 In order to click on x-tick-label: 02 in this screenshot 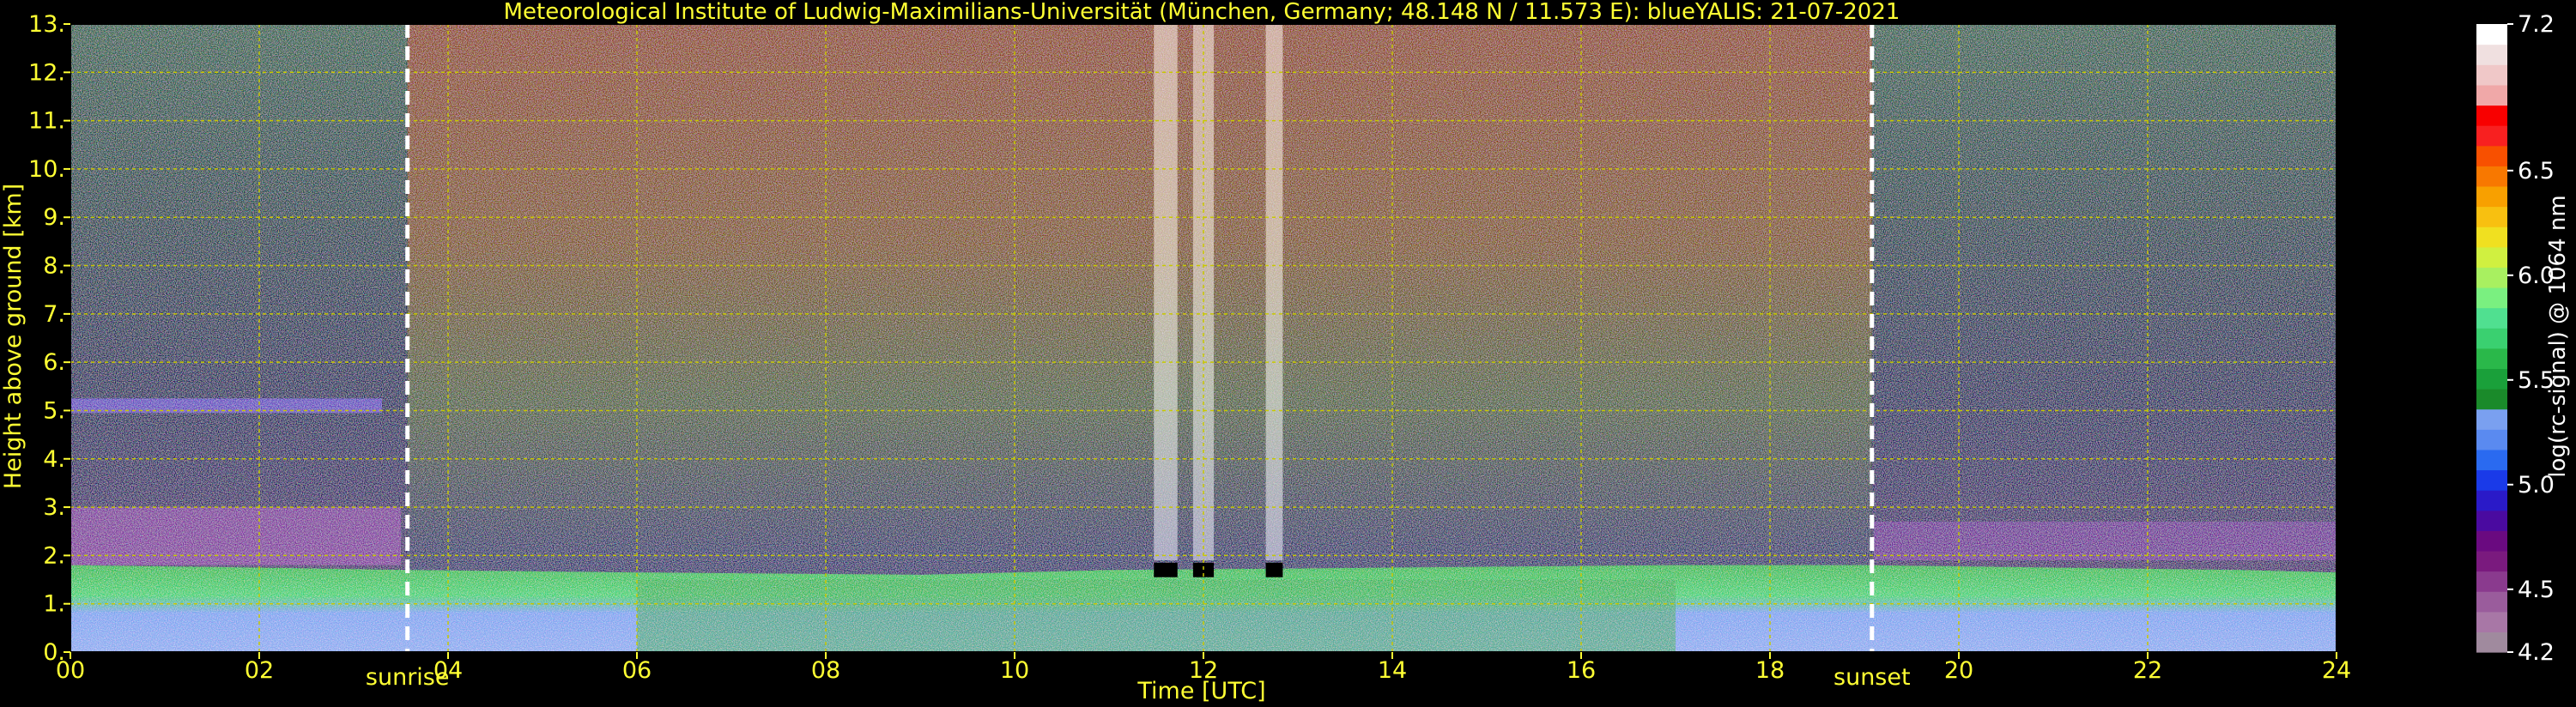, I will do `click(259, 670)`.